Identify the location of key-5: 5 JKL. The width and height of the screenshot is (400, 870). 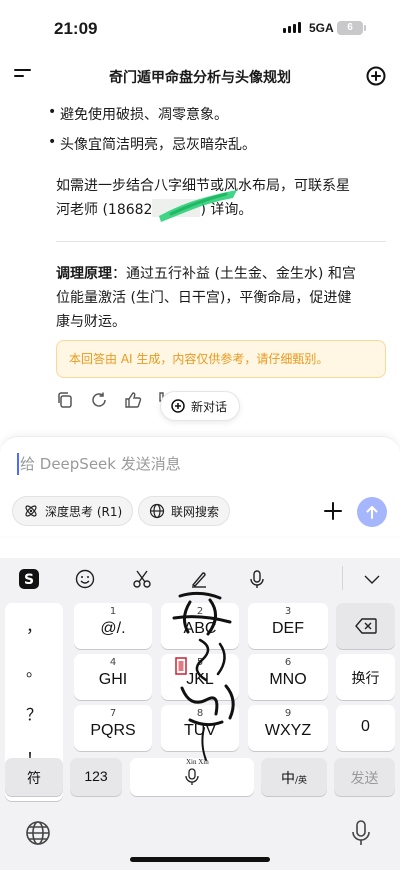
(200, 677).